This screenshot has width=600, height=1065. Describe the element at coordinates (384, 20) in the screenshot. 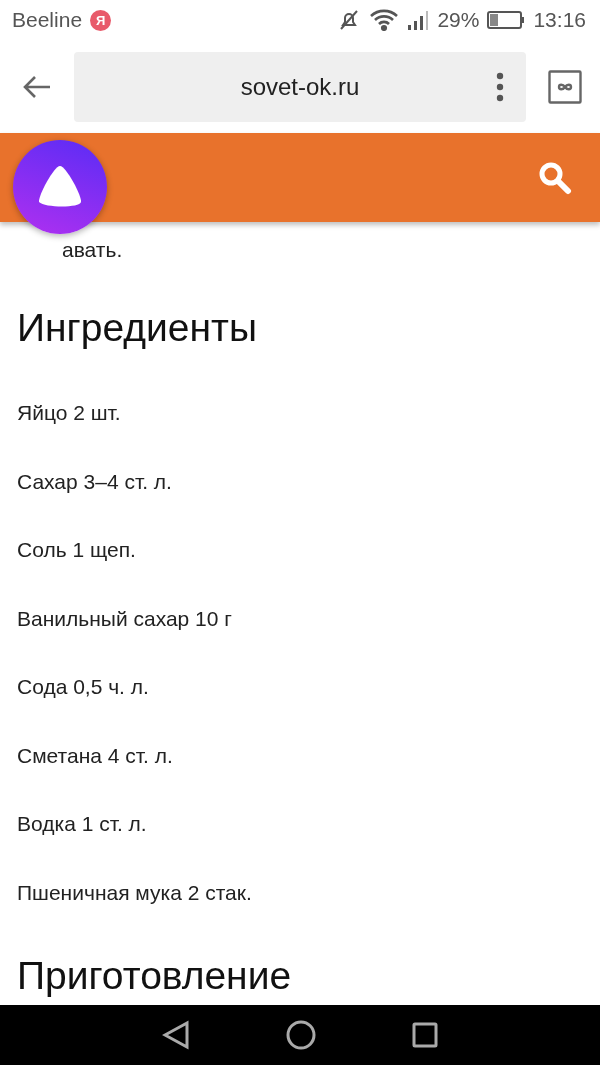

I see `wifi-icon` at that location.